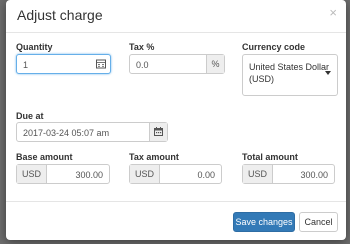 The width and height of the screenshot is (350, 244). I want to click on save-changes-button: Save changes, so click(264, 222).